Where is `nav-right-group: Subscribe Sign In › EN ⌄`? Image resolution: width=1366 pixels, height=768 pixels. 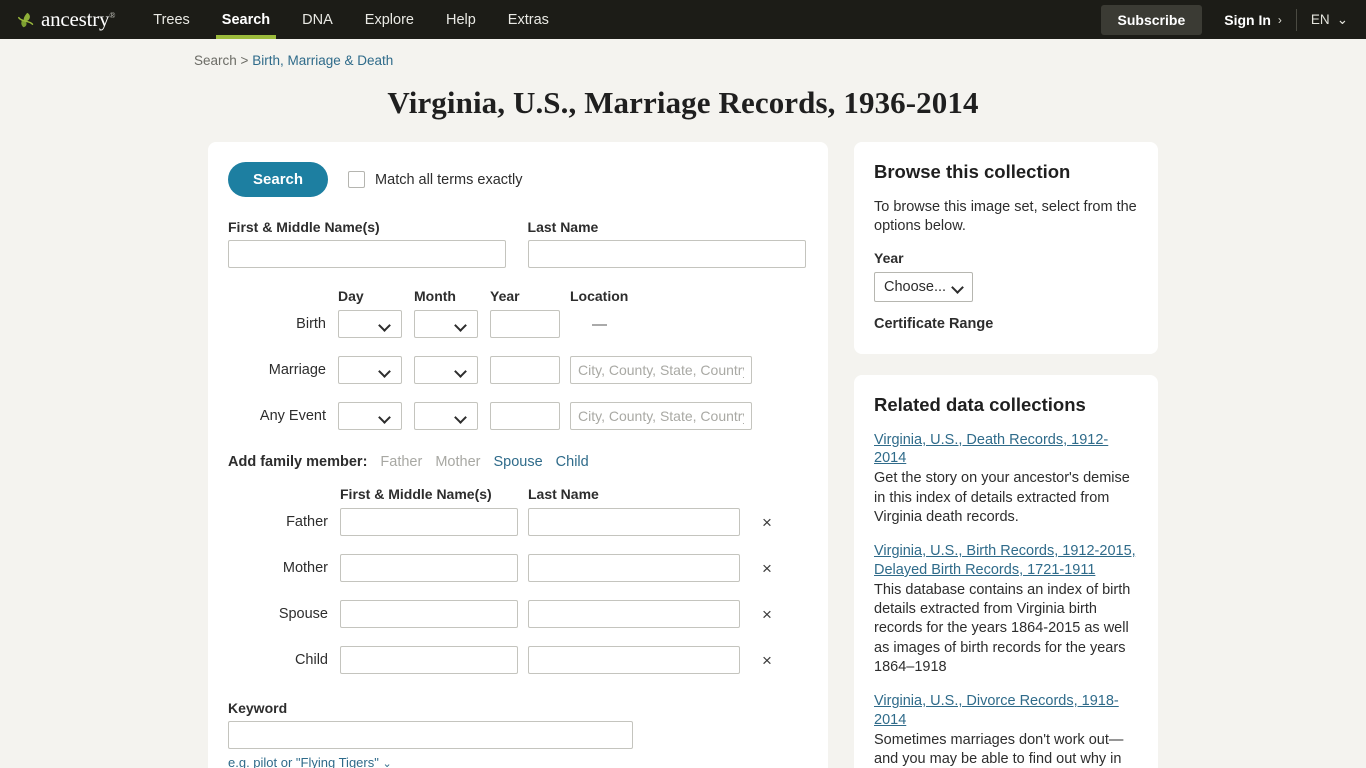
nav-right-group: Subscribe Sign In › EN ⌄ is located at coordinates (1233, 19).